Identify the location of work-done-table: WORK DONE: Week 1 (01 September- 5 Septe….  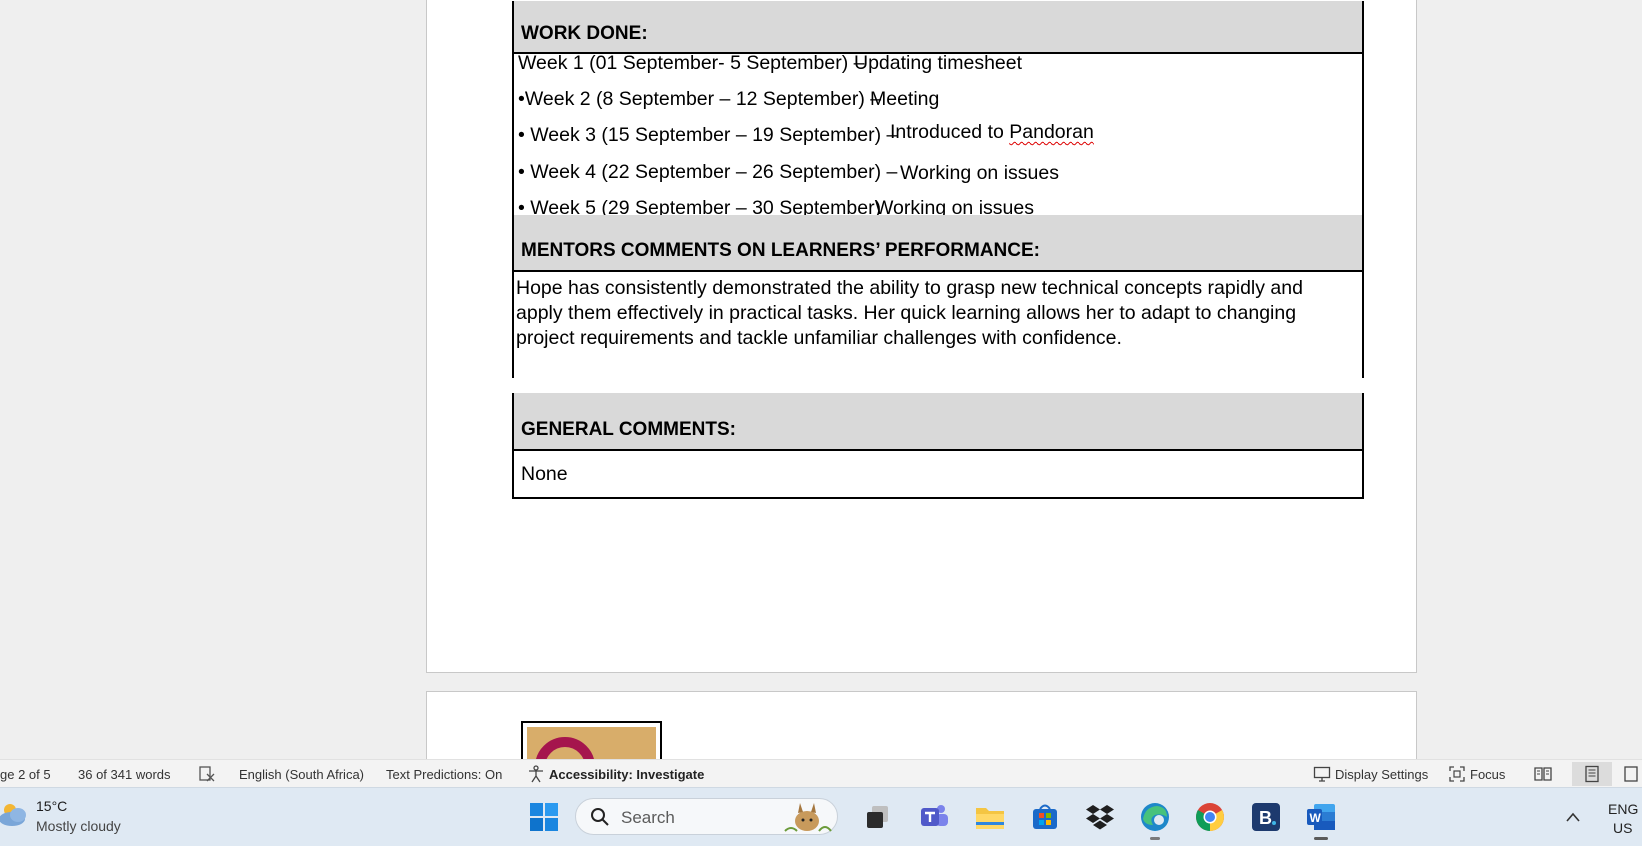
(938, 110).